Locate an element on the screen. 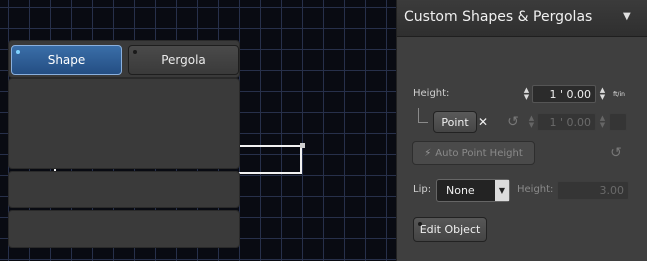  tab-shape-label: Shape is located at coordinates (66, 60).